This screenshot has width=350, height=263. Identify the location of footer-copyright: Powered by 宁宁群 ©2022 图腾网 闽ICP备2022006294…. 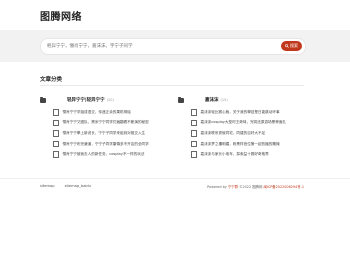
(255, 186).